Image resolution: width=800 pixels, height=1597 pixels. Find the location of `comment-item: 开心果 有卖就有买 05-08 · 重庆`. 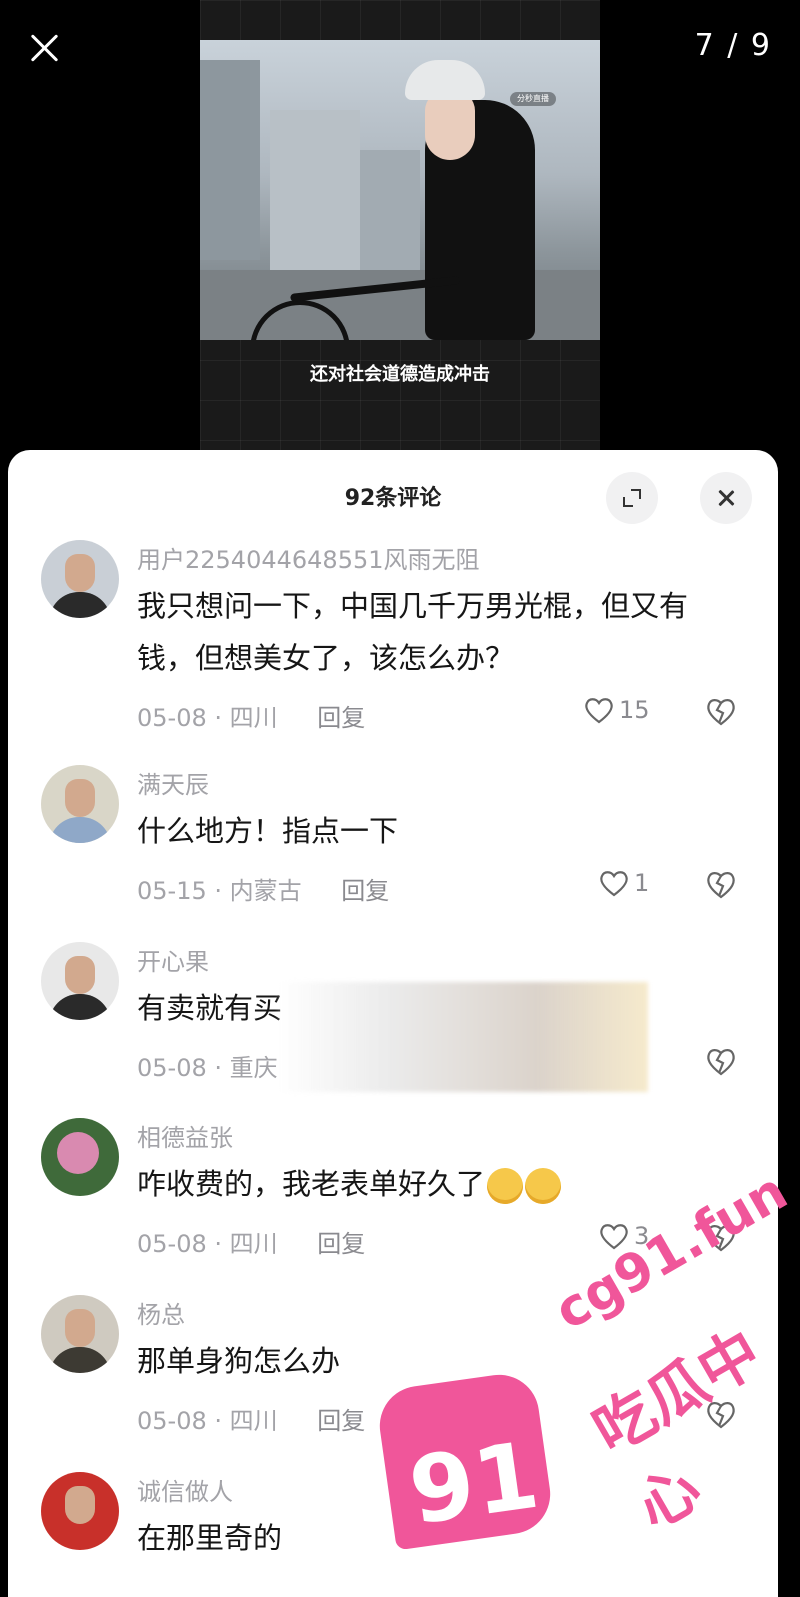

comment-item: 开心果 有卖就有买 05-08 · 重庆 is located at coordinates (393, 1017).